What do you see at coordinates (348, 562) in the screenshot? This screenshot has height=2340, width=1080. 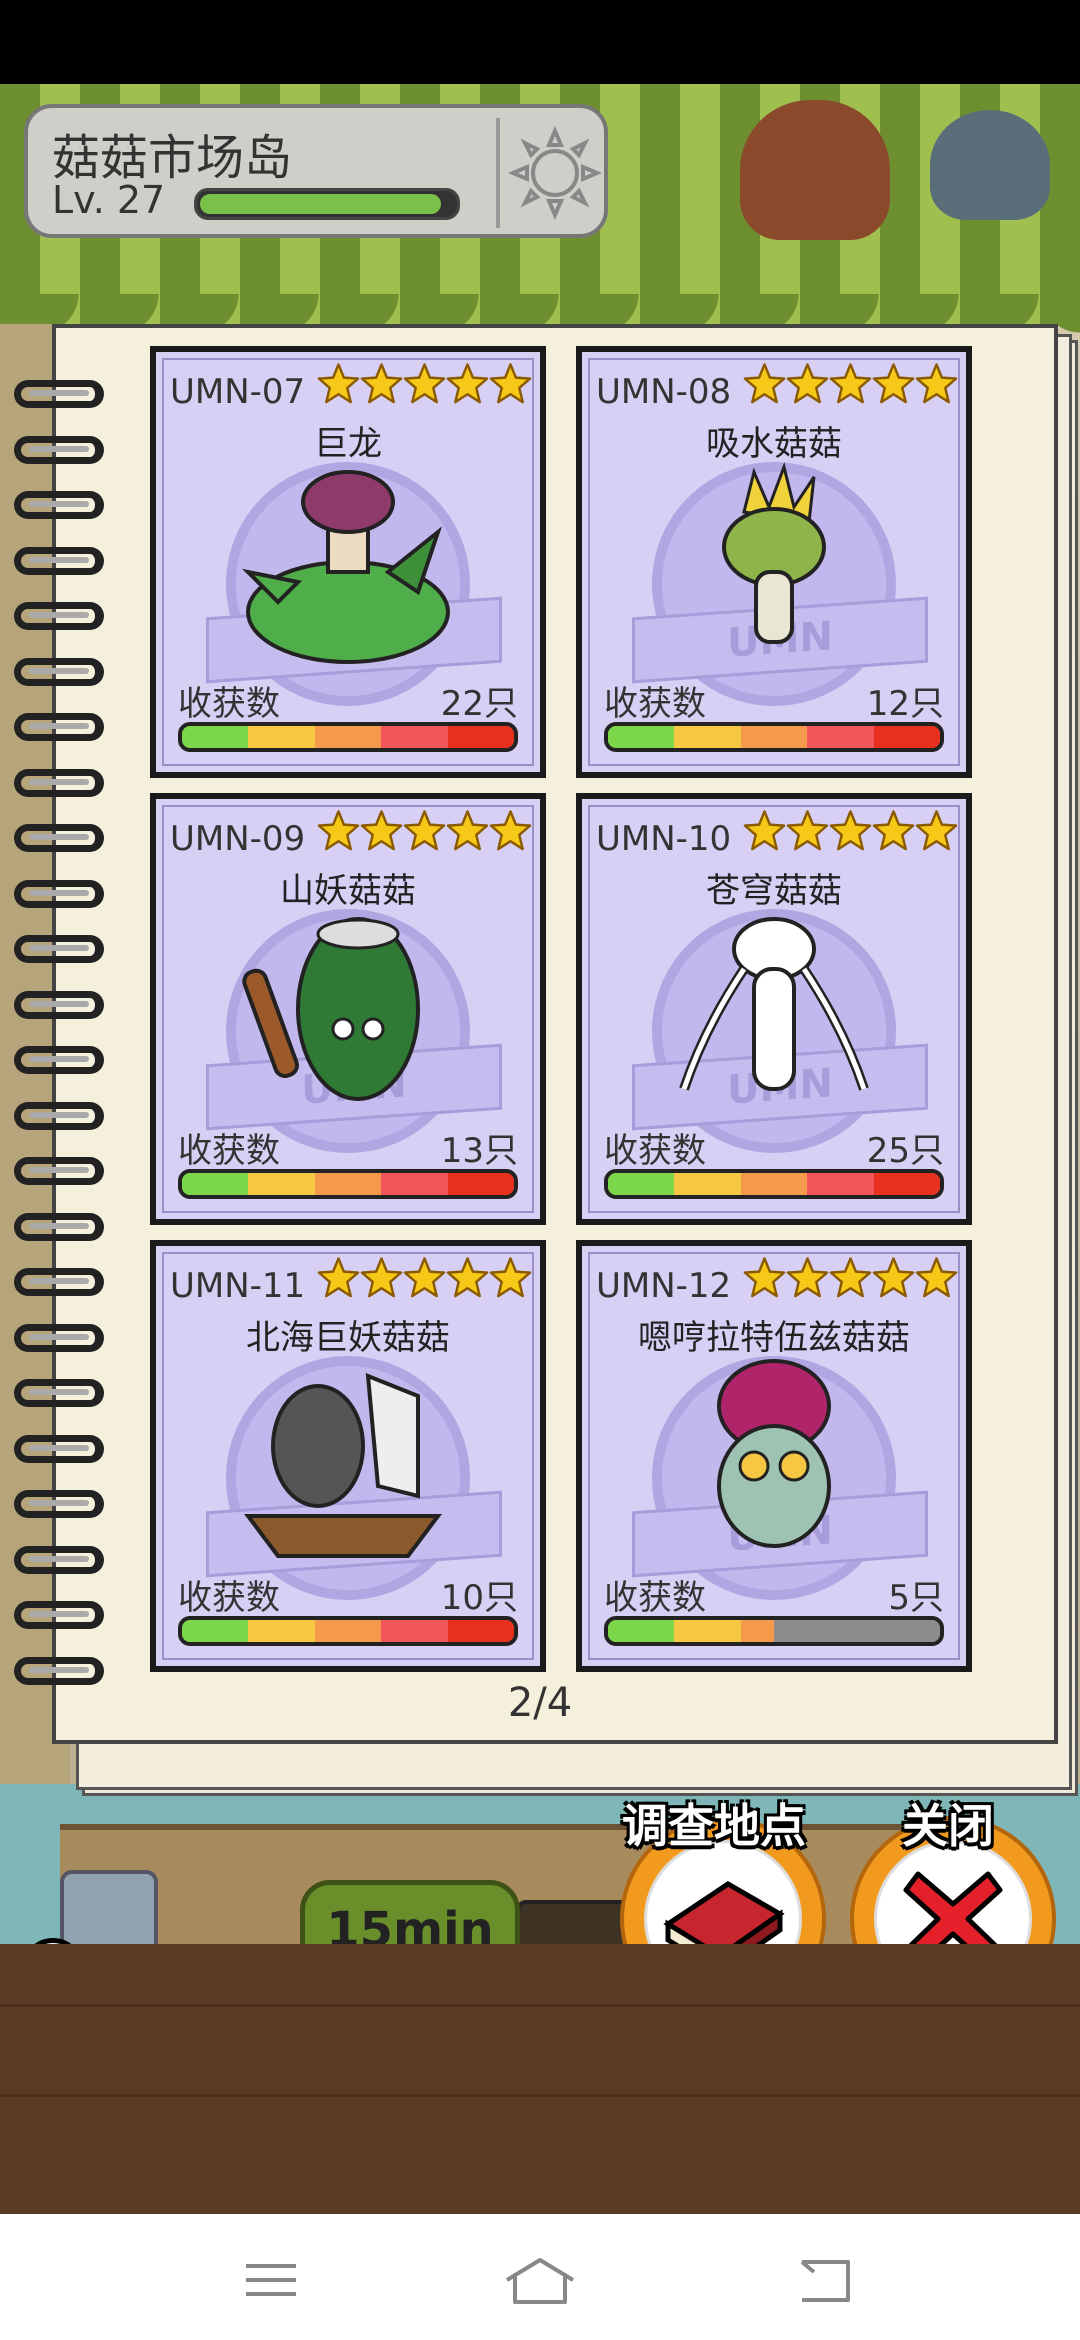 I see `mushroom-card: UMNUMN-07巨龙收获数22只` at bounding box center [348, 562].